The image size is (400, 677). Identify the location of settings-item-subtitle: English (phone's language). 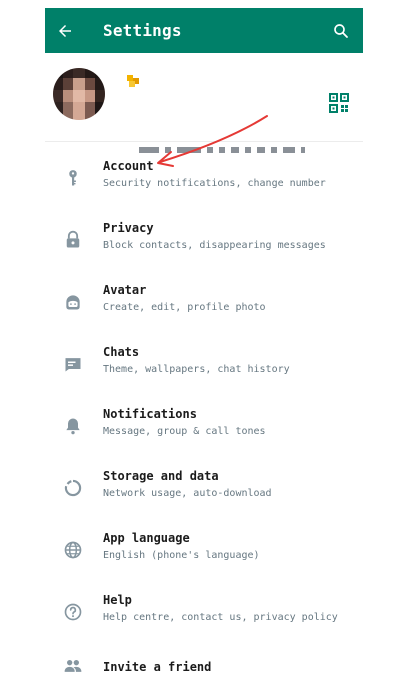
(181, 555).